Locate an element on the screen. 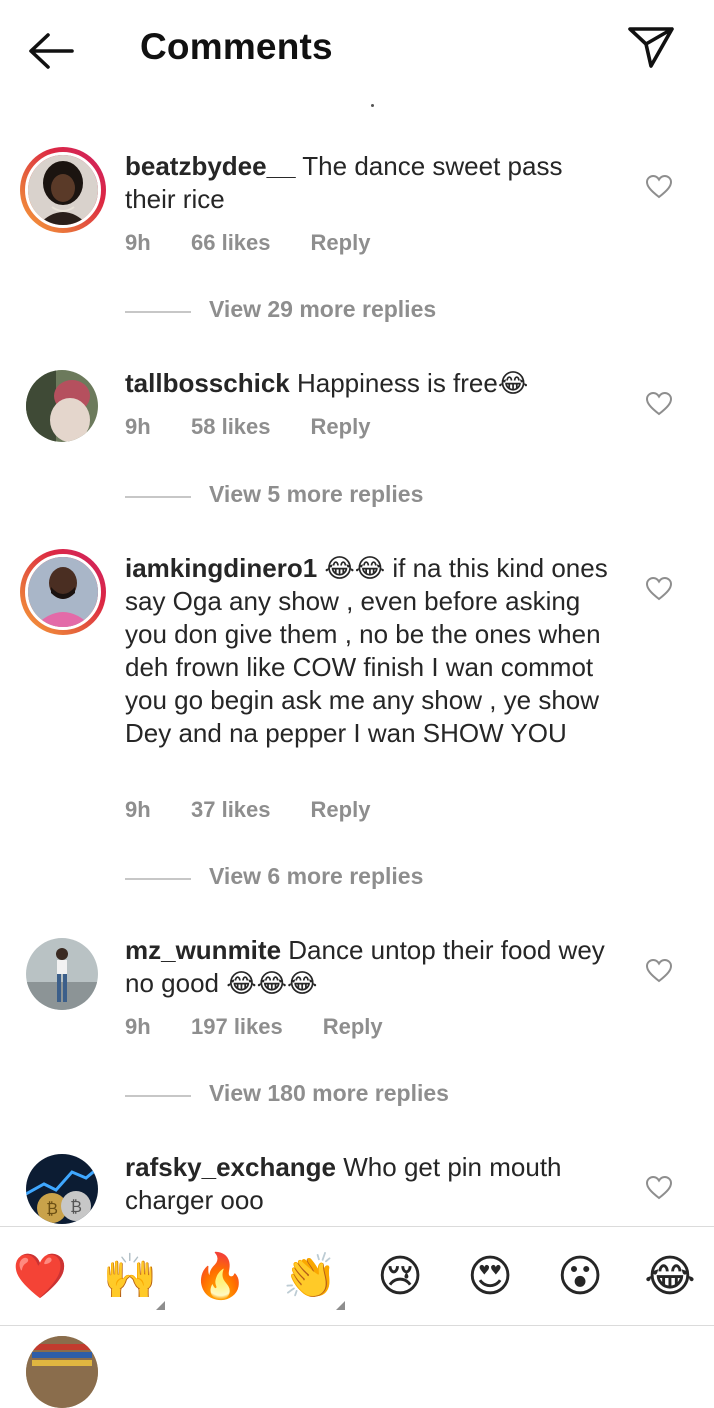  view-replies-label: View 5 more replies is located at coordinates (316, 494).